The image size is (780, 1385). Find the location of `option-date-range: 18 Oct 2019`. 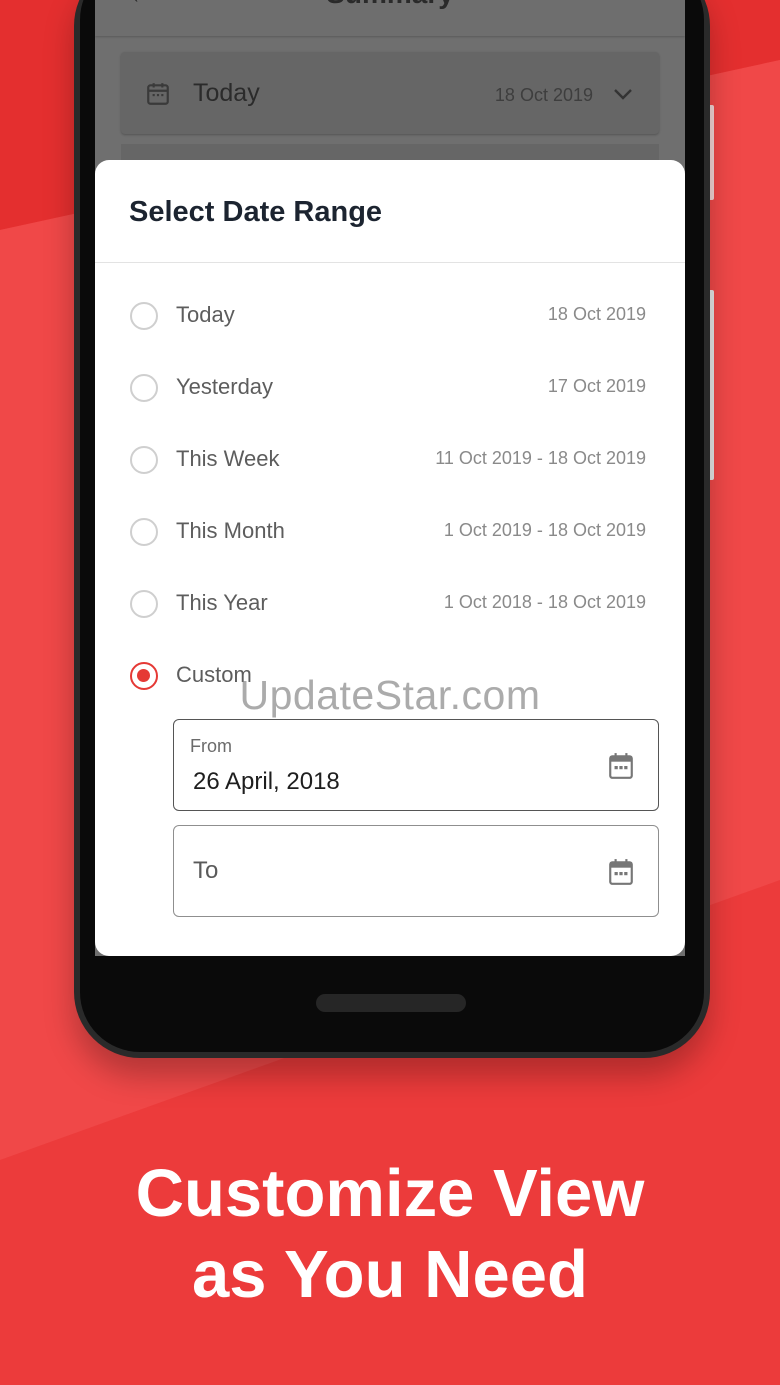

option-date-range: 18 Oct 2019 is located at coordinates (596, 314).